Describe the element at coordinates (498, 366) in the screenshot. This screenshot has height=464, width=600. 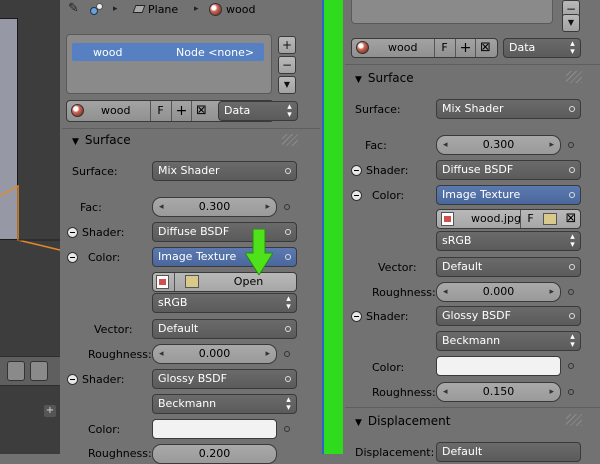
I see `color2-swatch-right` at that location.